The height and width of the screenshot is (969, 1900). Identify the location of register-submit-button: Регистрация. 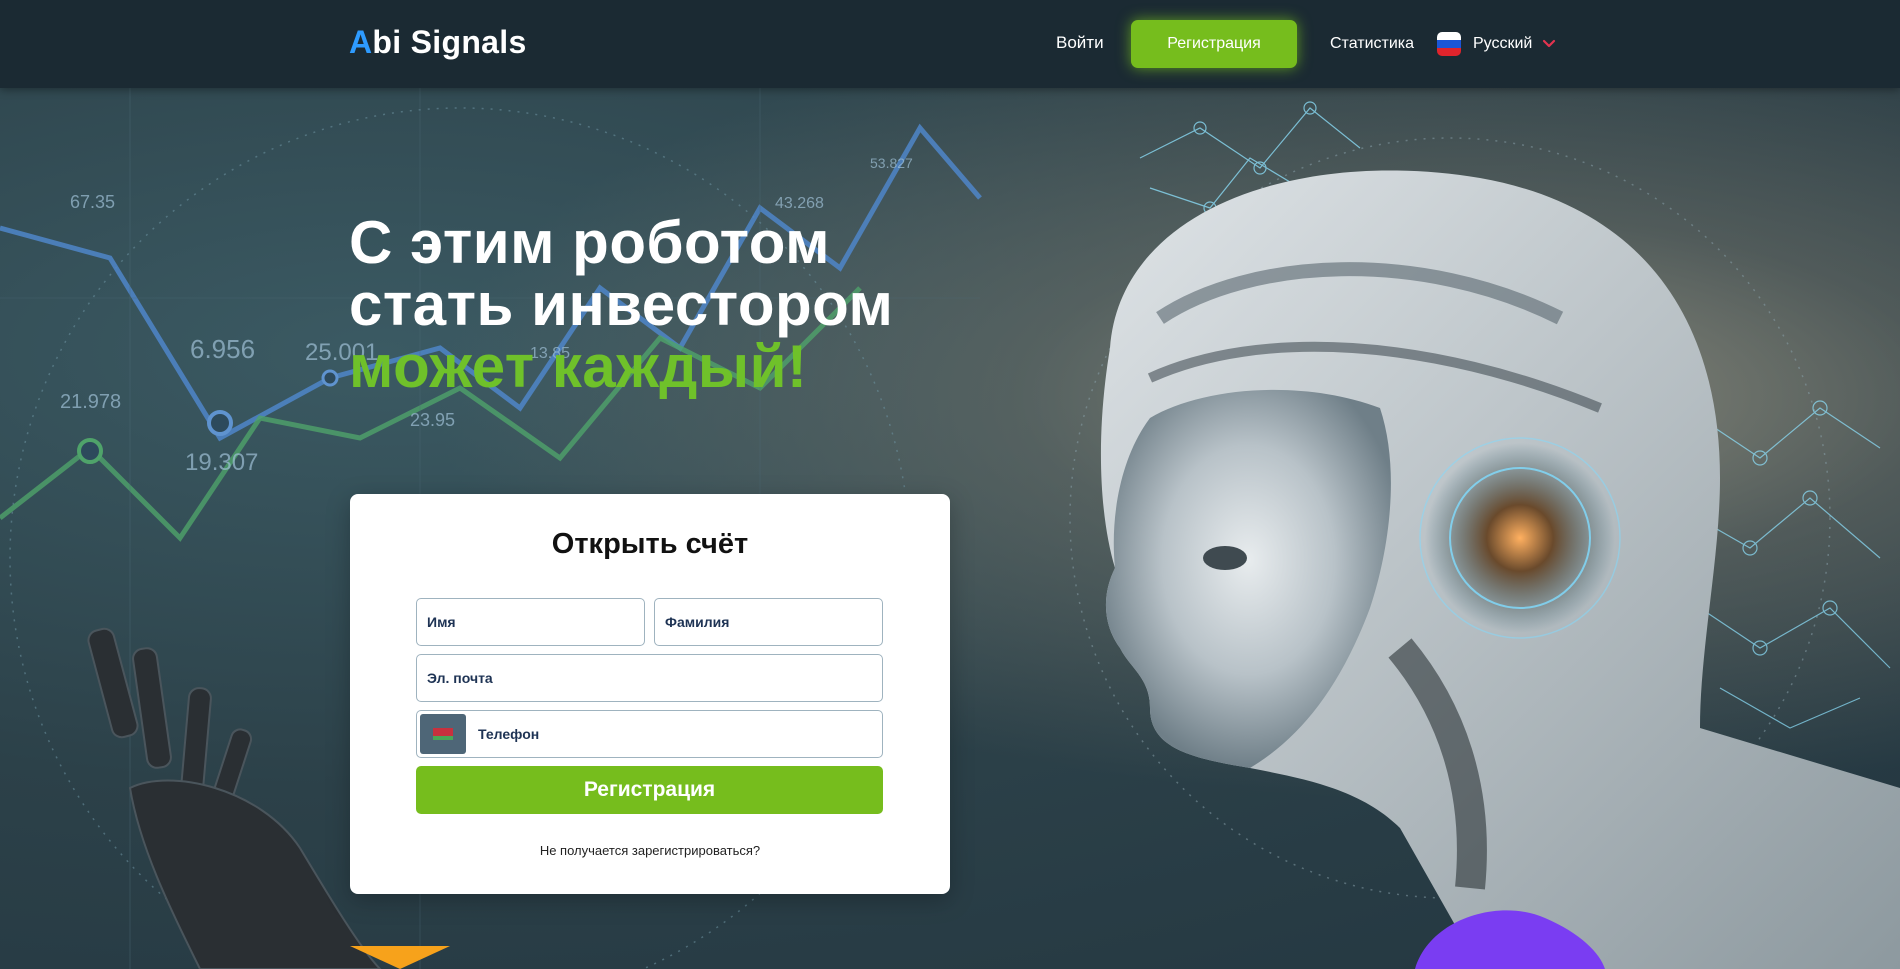
(649, 790).